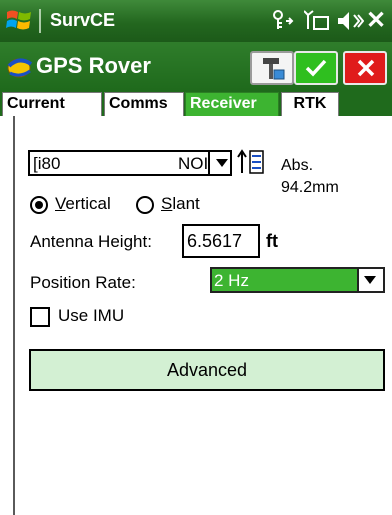 The image size is (392, 515). I want to click on slant-radio-label: Slant, so click(180, 204).